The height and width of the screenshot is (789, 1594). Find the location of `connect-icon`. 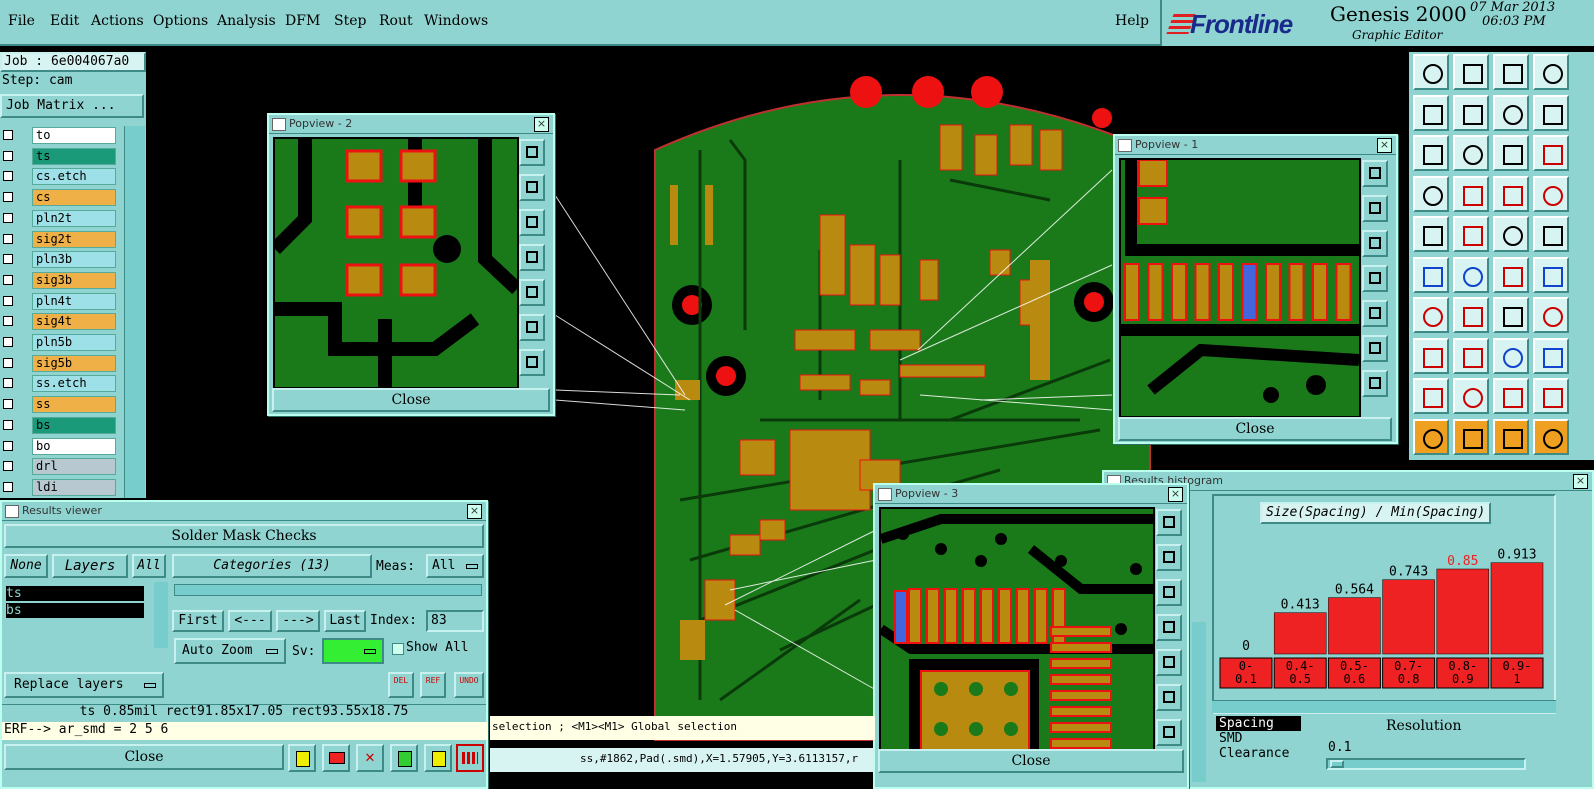

connect-icon is located at coordinates (1431, 274).